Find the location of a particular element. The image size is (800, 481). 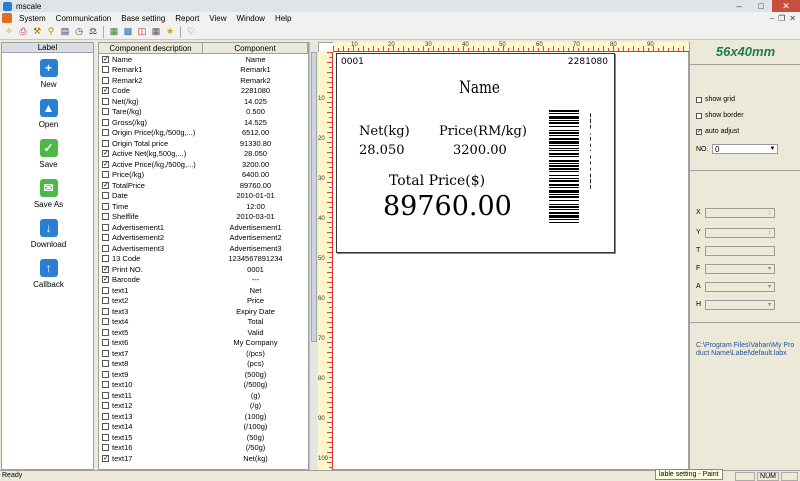

row-component: 1234567891234 is located at coordinates (255, 258).